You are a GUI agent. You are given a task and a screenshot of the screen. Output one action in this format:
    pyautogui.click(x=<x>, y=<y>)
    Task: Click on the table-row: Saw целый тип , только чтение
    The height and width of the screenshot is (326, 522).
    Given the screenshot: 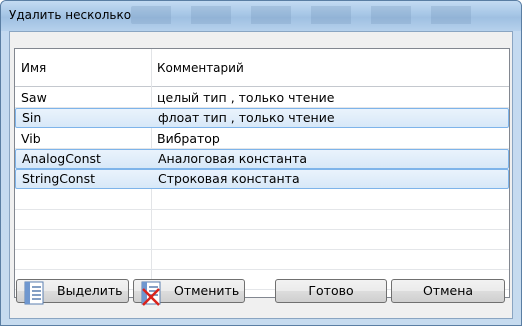 What is the action you would take?
    pyautogui.click(x=262, y=98)
    